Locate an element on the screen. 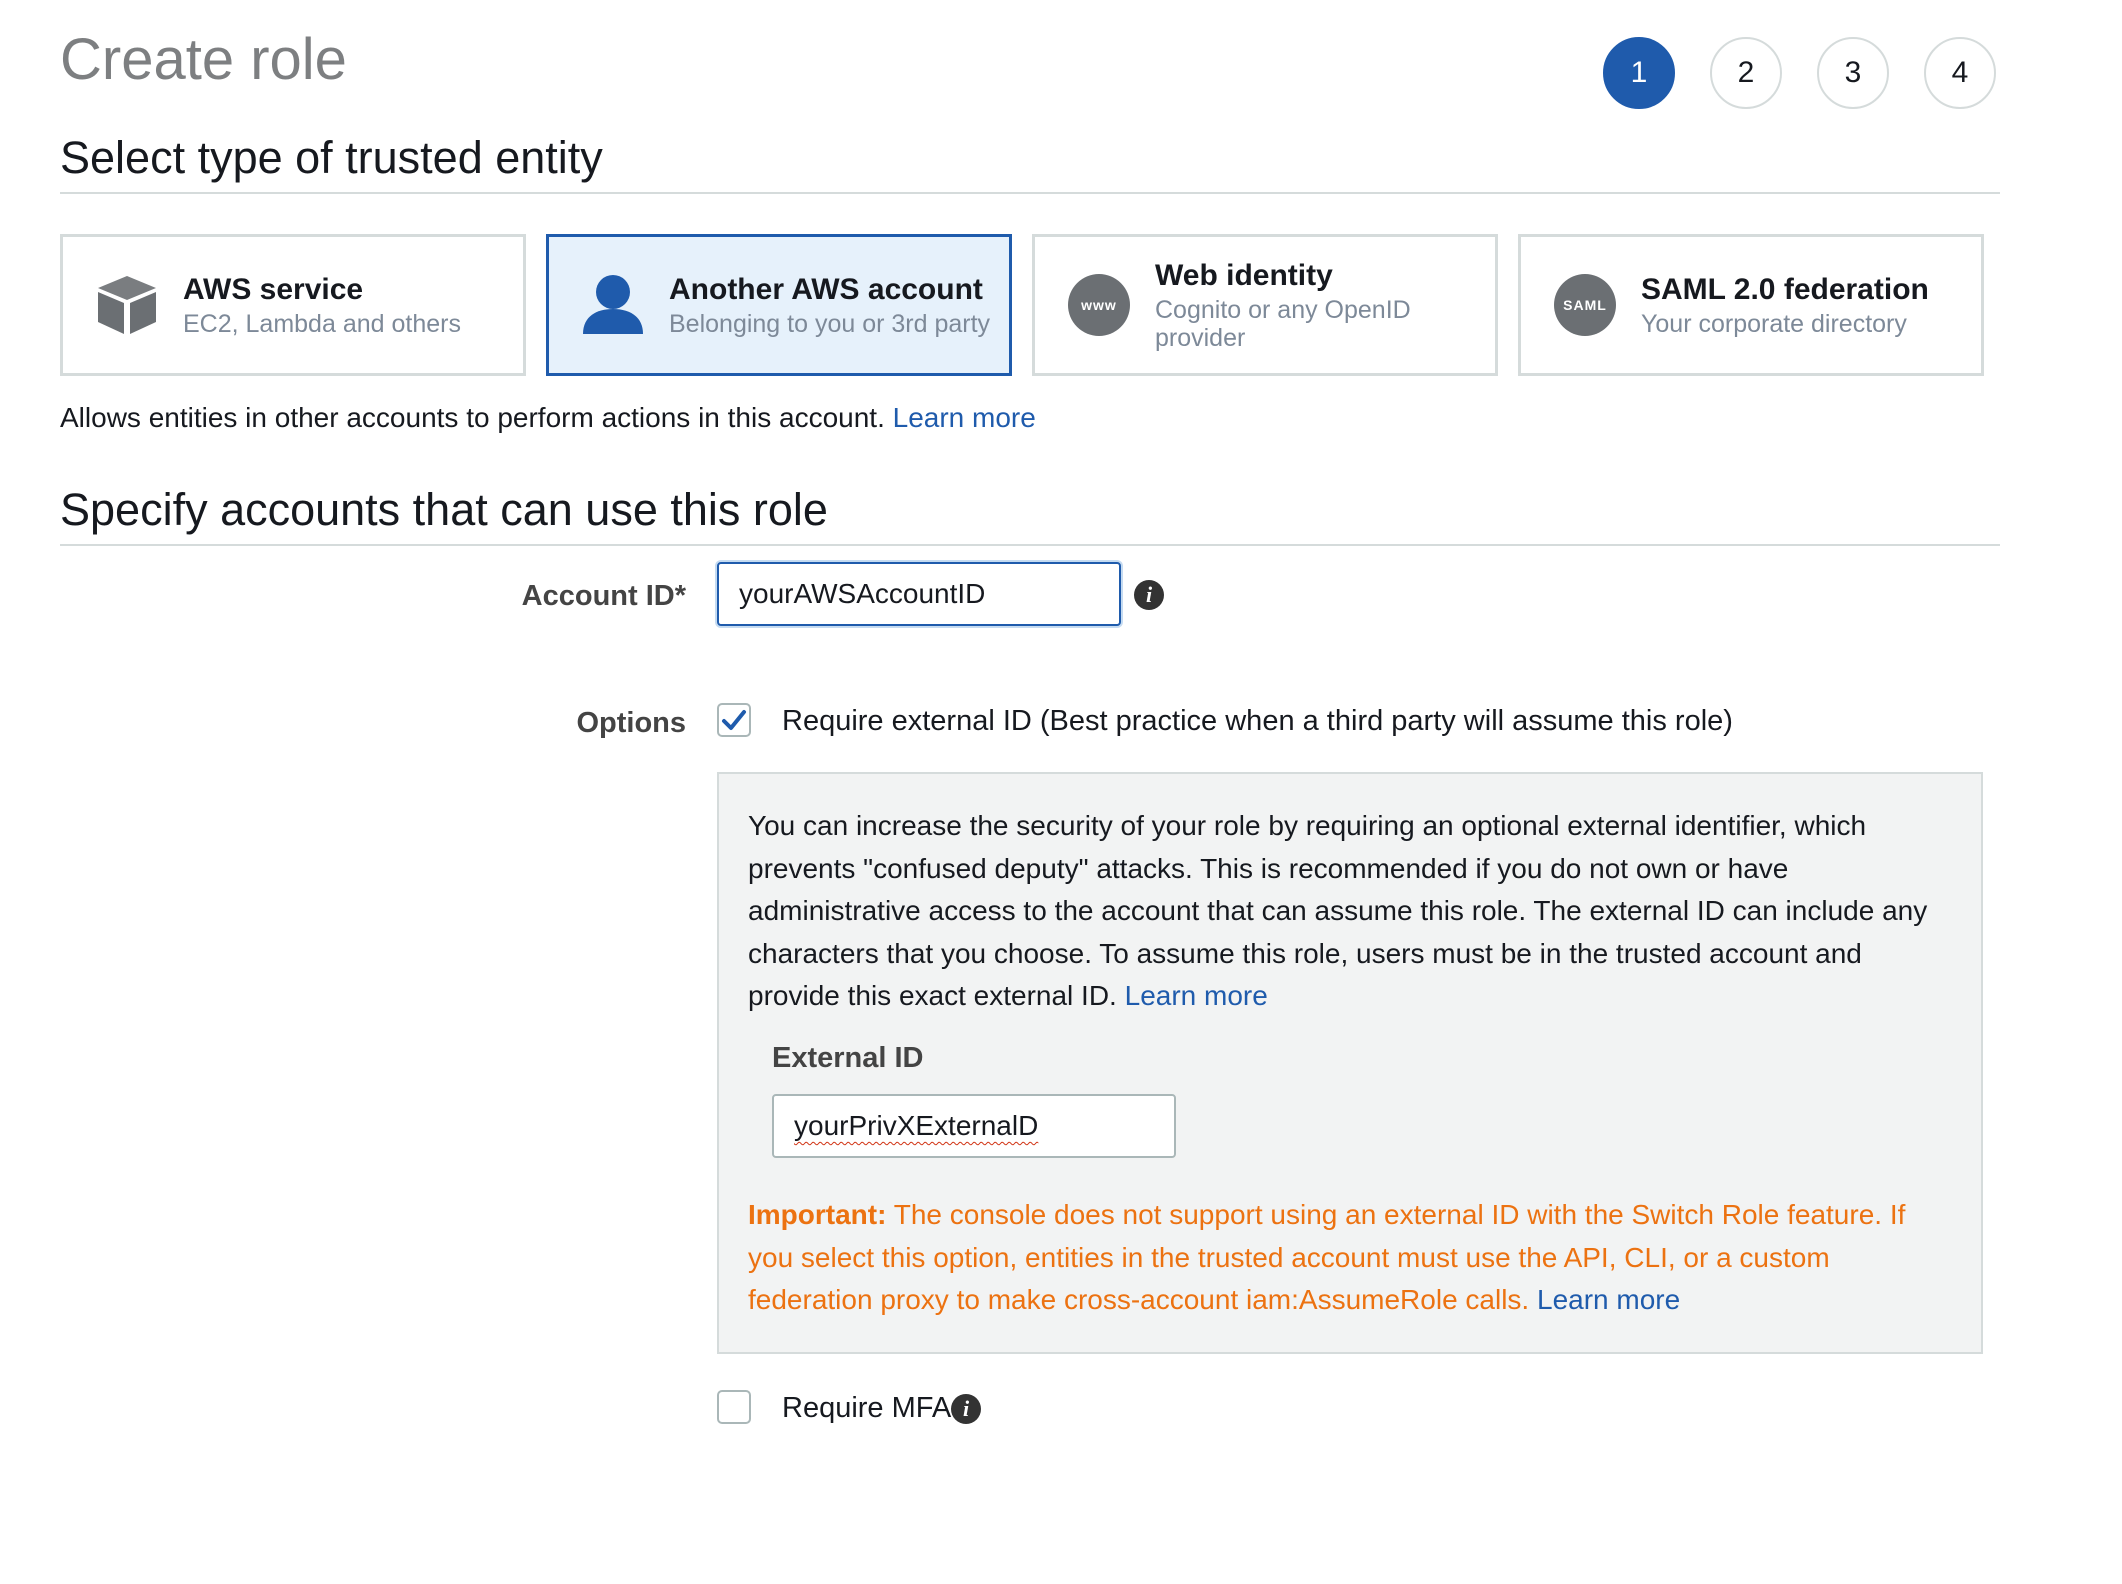 The width and height of the screenshot is (2122, 1584). external-id-label: External ID is located at coordinates (848, 1058).